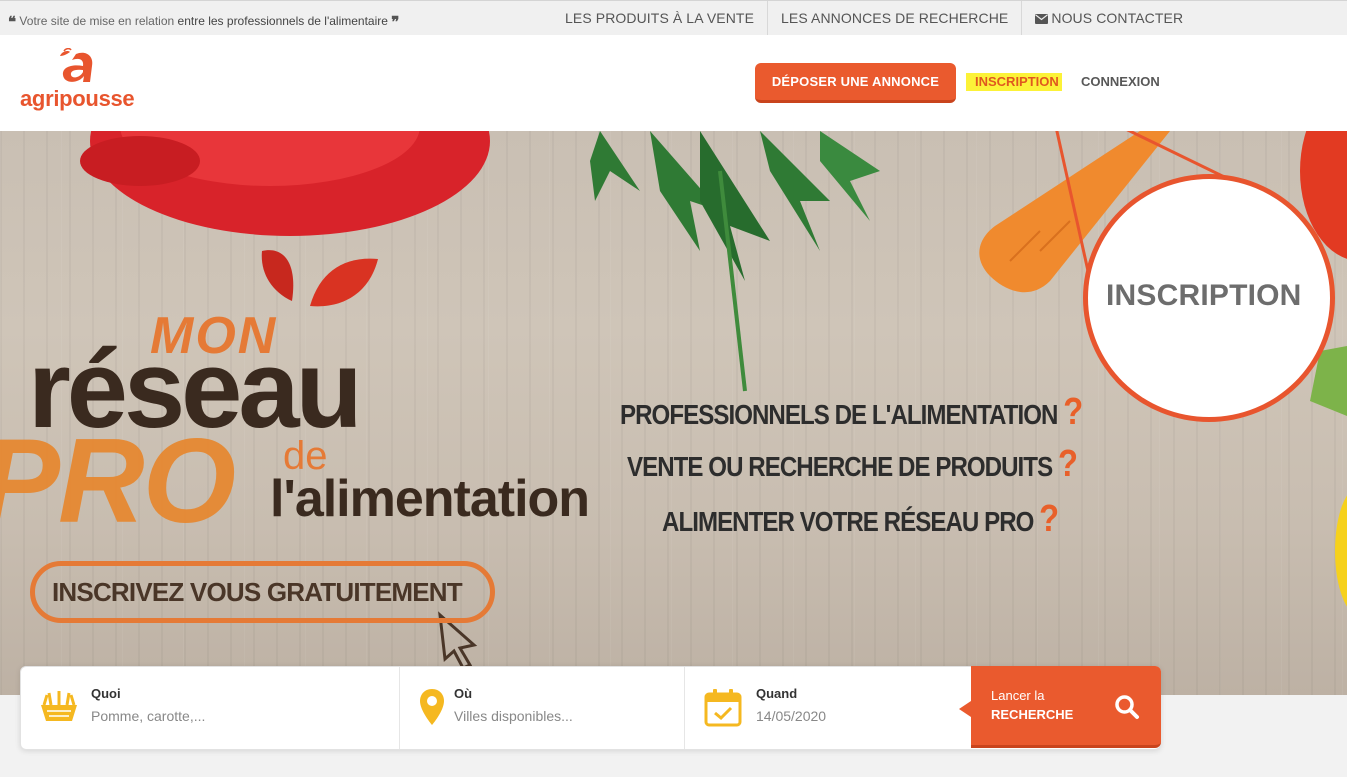 This screenshot has width=1347, height=777. Describe the element at coordinates (791, 716) in the screenshot. I see `quand-input: 14/05/2020` at that location.